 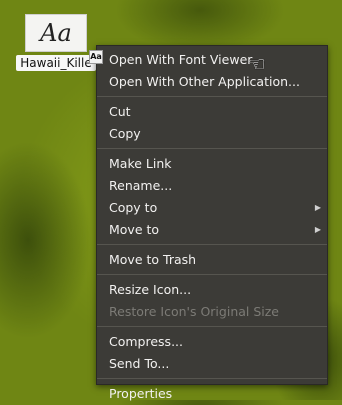 What do you see at coordinates (212, 230) in the screenshot?
I see `menu-item-move-to: Move to ▶` at bounding box center [212, 230].